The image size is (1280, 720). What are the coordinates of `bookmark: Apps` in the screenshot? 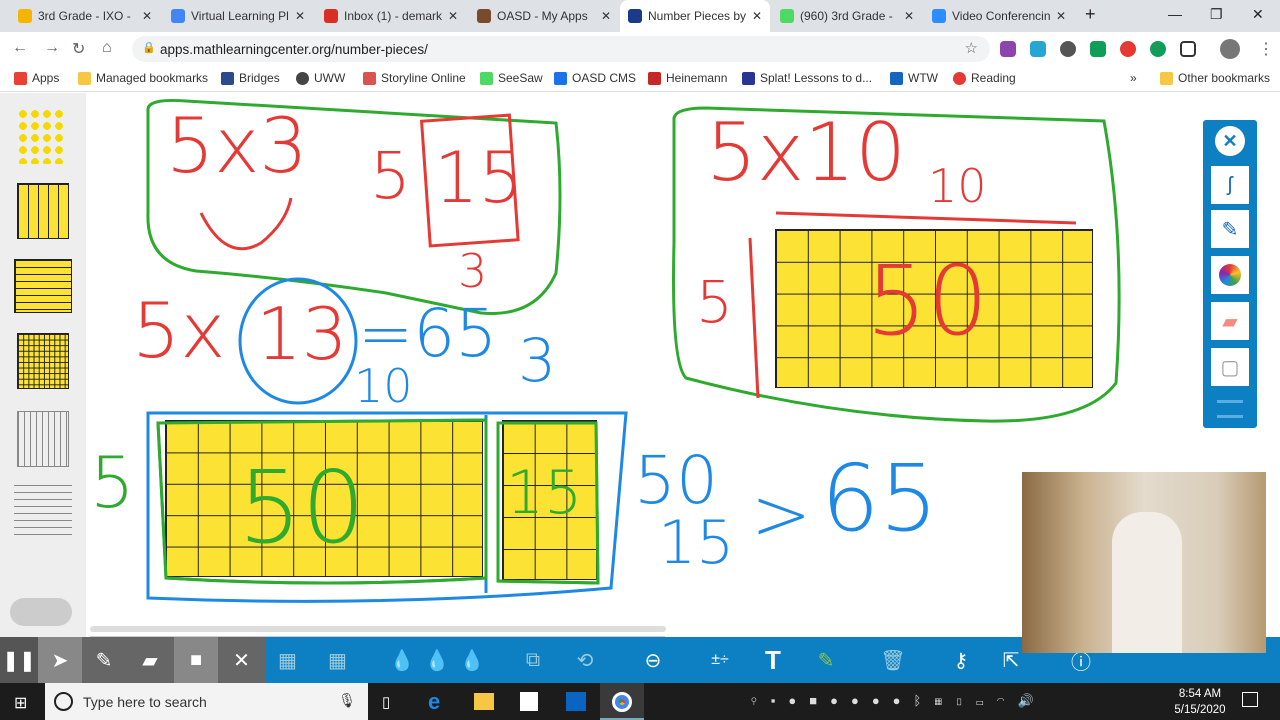 It's located at (36, 78).